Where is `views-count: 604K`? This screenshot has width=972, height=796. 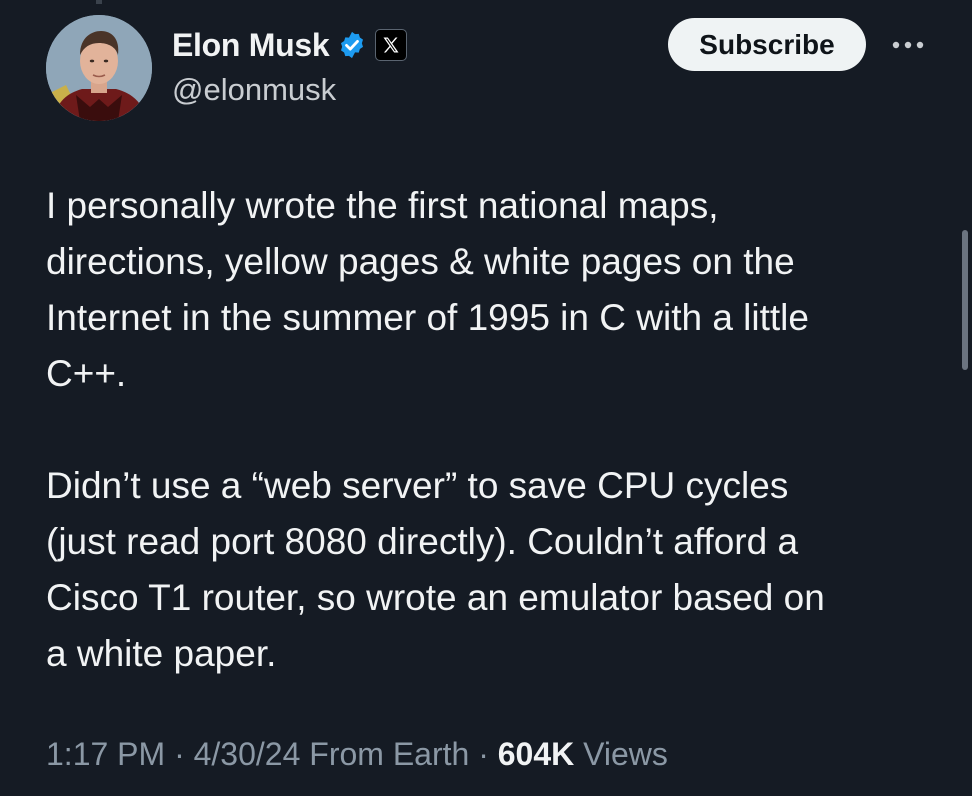
views-count: 604K is located at coordinates (536, 754).